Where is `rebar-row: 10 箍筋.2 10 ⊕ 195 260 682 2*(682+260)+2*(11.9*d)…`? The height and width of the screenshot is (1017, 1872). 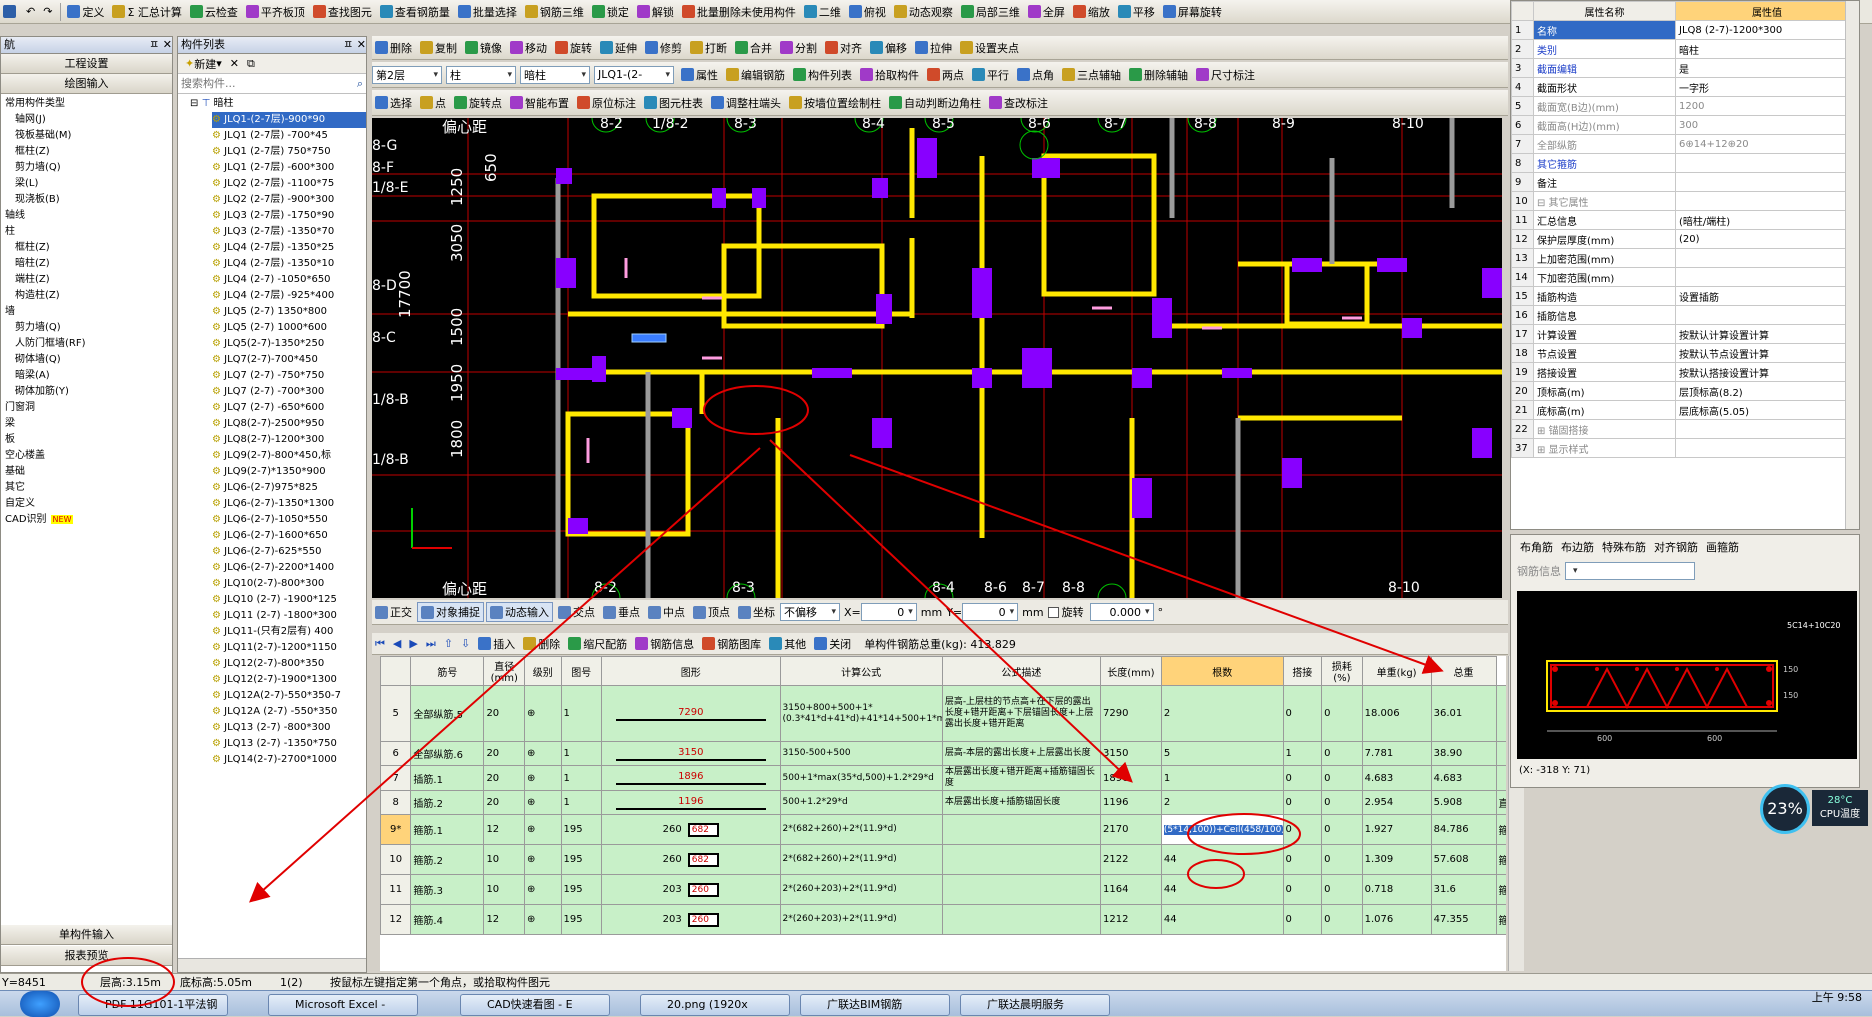 rebar-row: 10 箍筋.2 10 ⊕ 195 260 682 2*(682+260)+2*(11.9*d)… is located at coordinates (943, 859).